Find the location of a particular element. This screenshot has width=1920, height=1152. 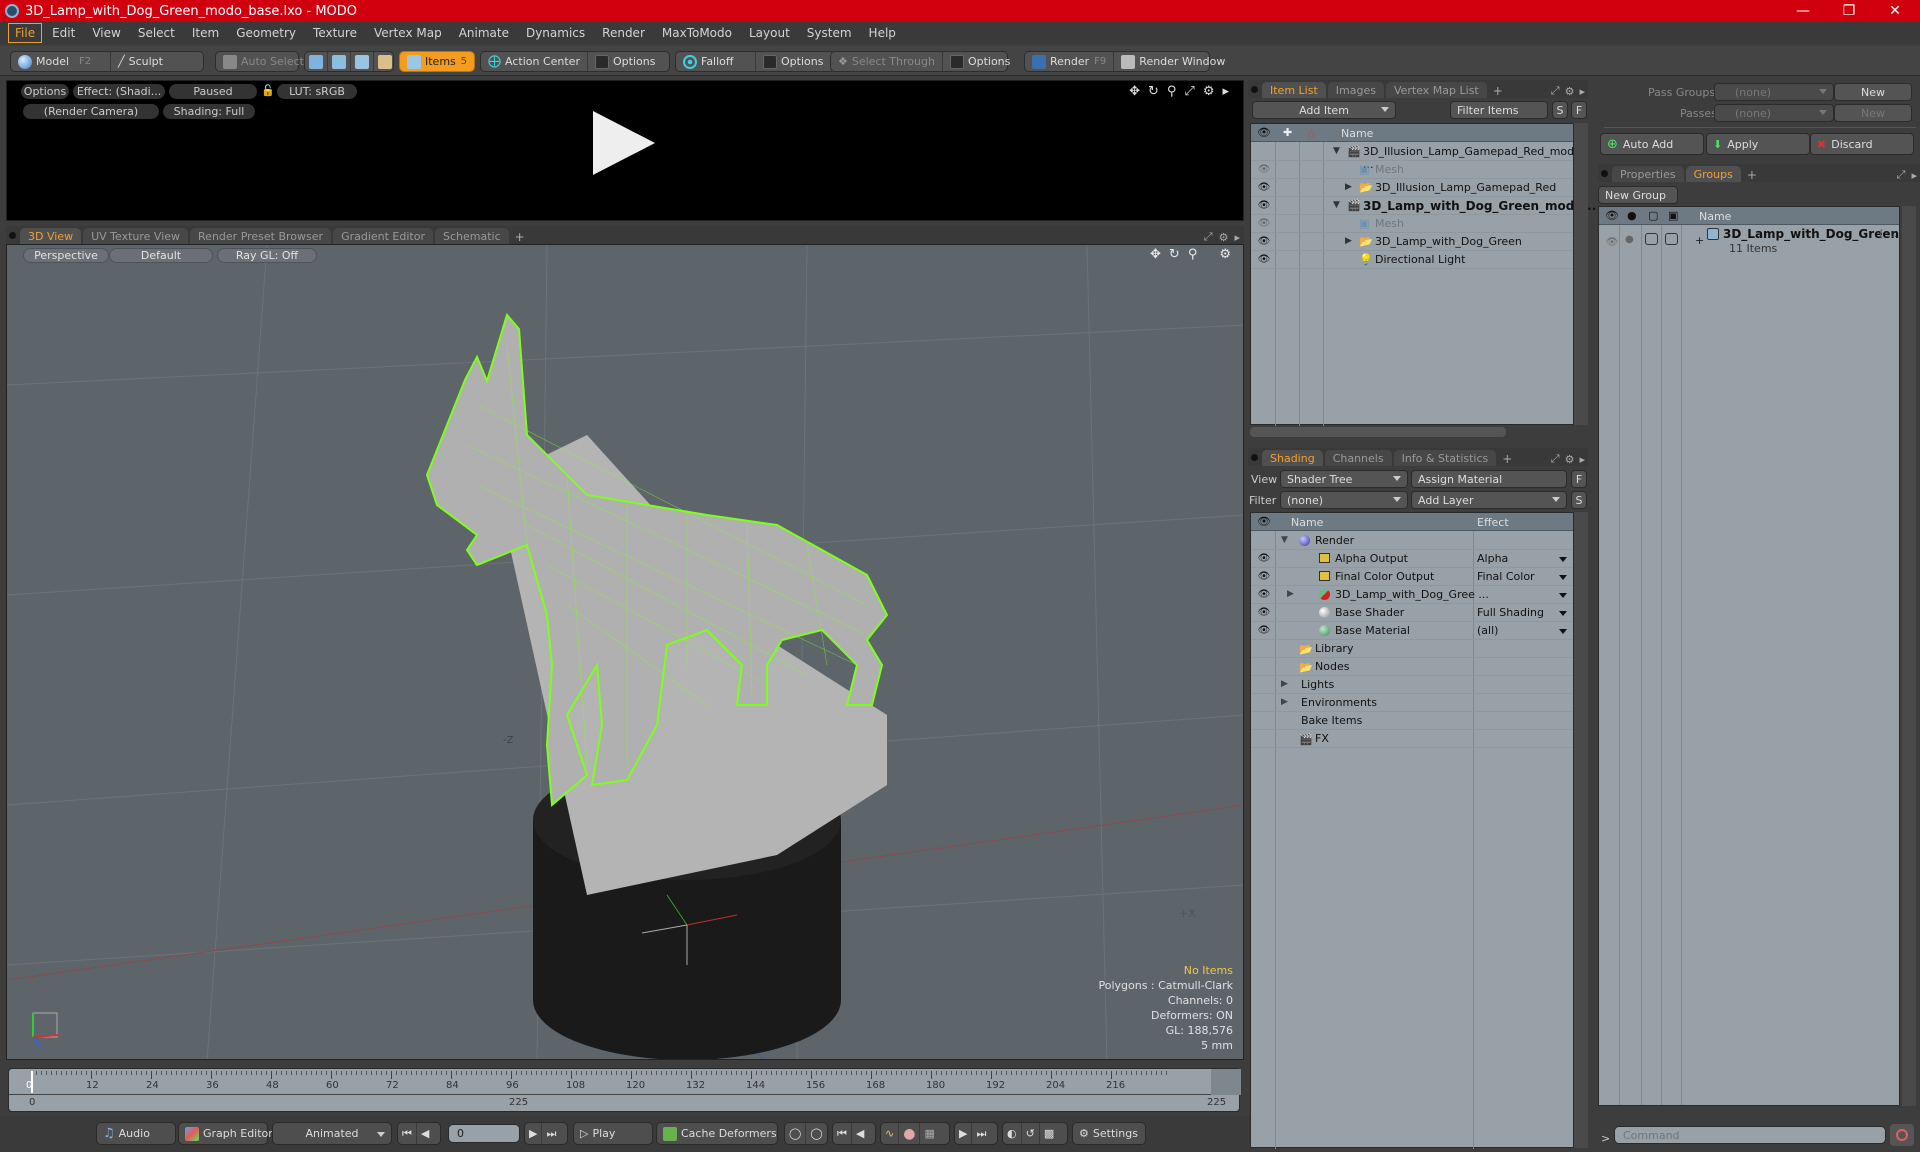

restore-button: ❐ is located at coordinates (1849, 11).